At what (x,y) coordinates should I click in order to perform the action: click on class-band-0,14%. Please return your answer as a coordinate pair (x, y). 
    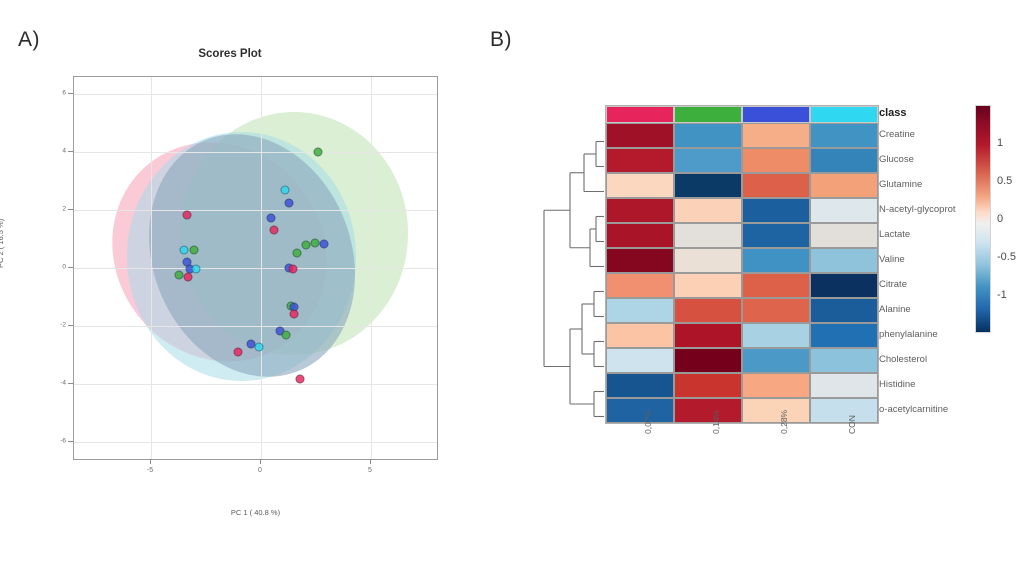
    Looking at the image, I should click on (708, 114).